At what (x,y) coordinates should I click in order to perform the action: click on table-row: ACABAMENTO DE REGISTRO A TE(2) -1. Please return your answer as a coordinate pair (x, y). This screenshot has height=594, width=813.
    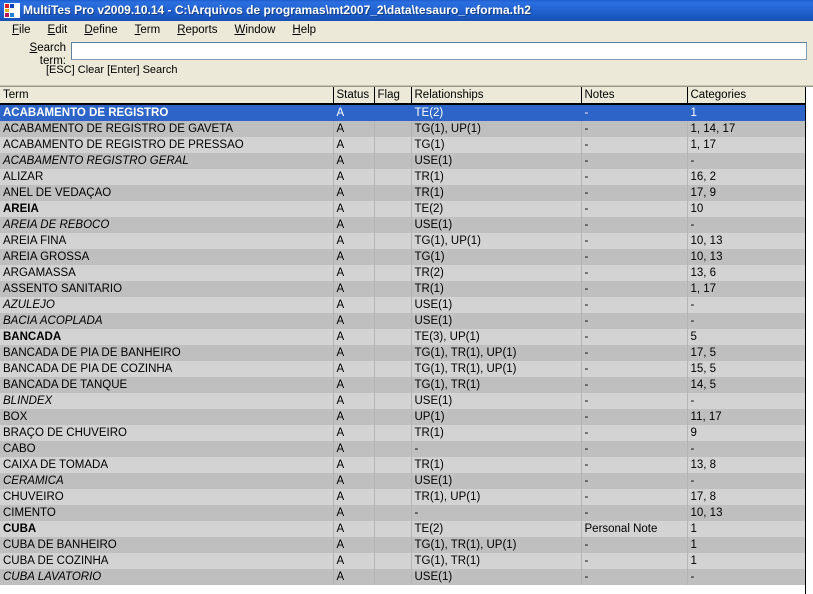
    Looking at the image, I should click on (403, 112).